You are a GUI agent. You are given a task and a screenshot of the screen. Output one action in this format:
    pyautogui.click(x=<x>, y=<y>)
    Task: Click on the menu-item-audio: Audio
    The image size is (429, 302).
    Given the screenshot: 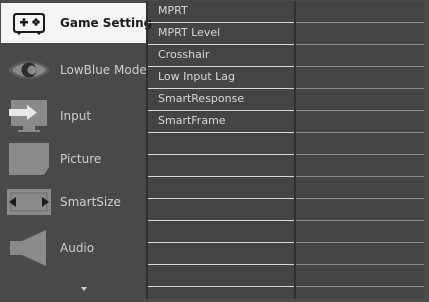 What is the action you would take?
    pyautogui.click(x=73, y=248)
    